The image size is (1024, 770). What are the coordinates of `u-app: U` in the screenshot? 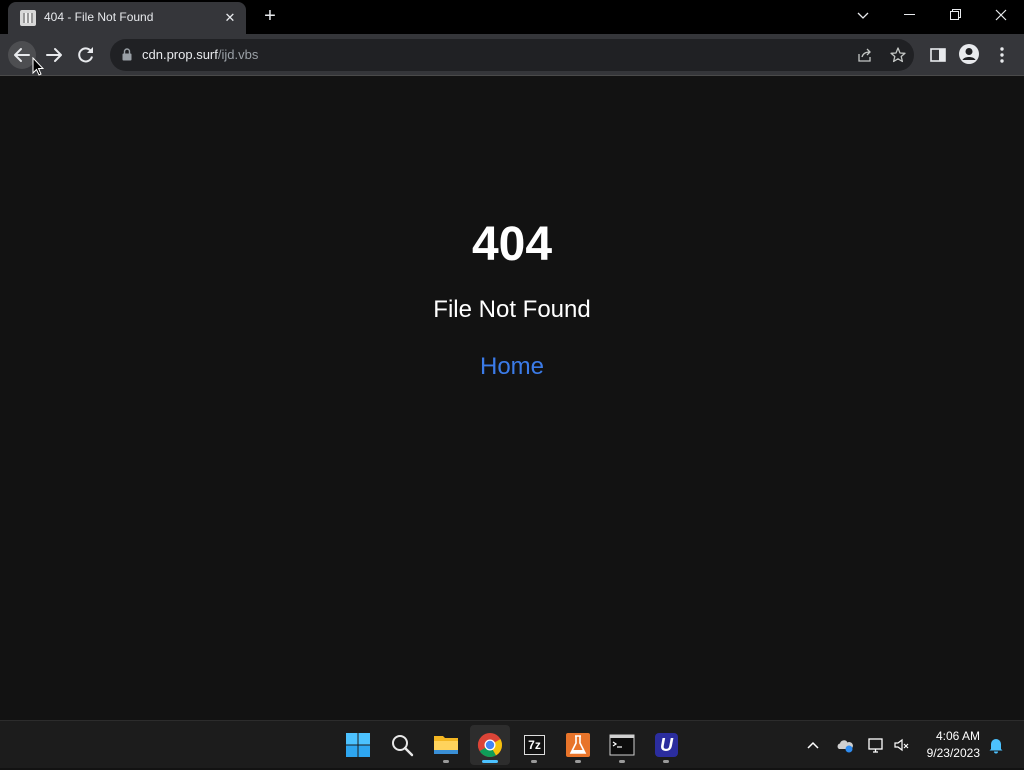 It's located at (666, 745).